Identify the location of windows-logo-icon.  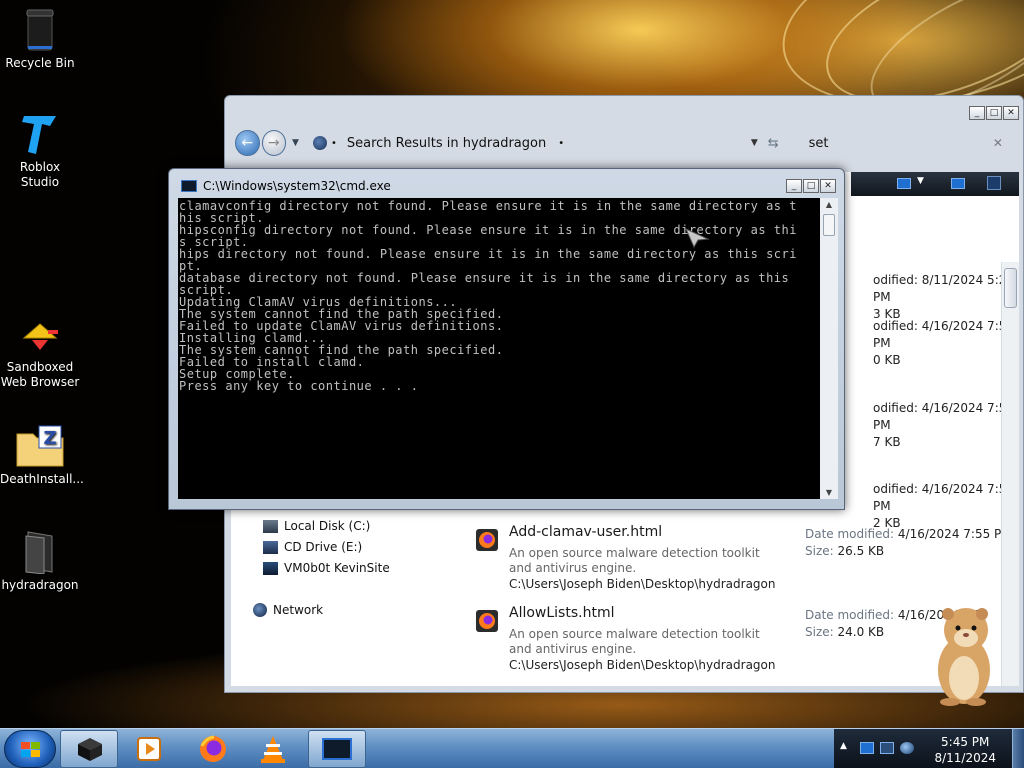
(30, 749).